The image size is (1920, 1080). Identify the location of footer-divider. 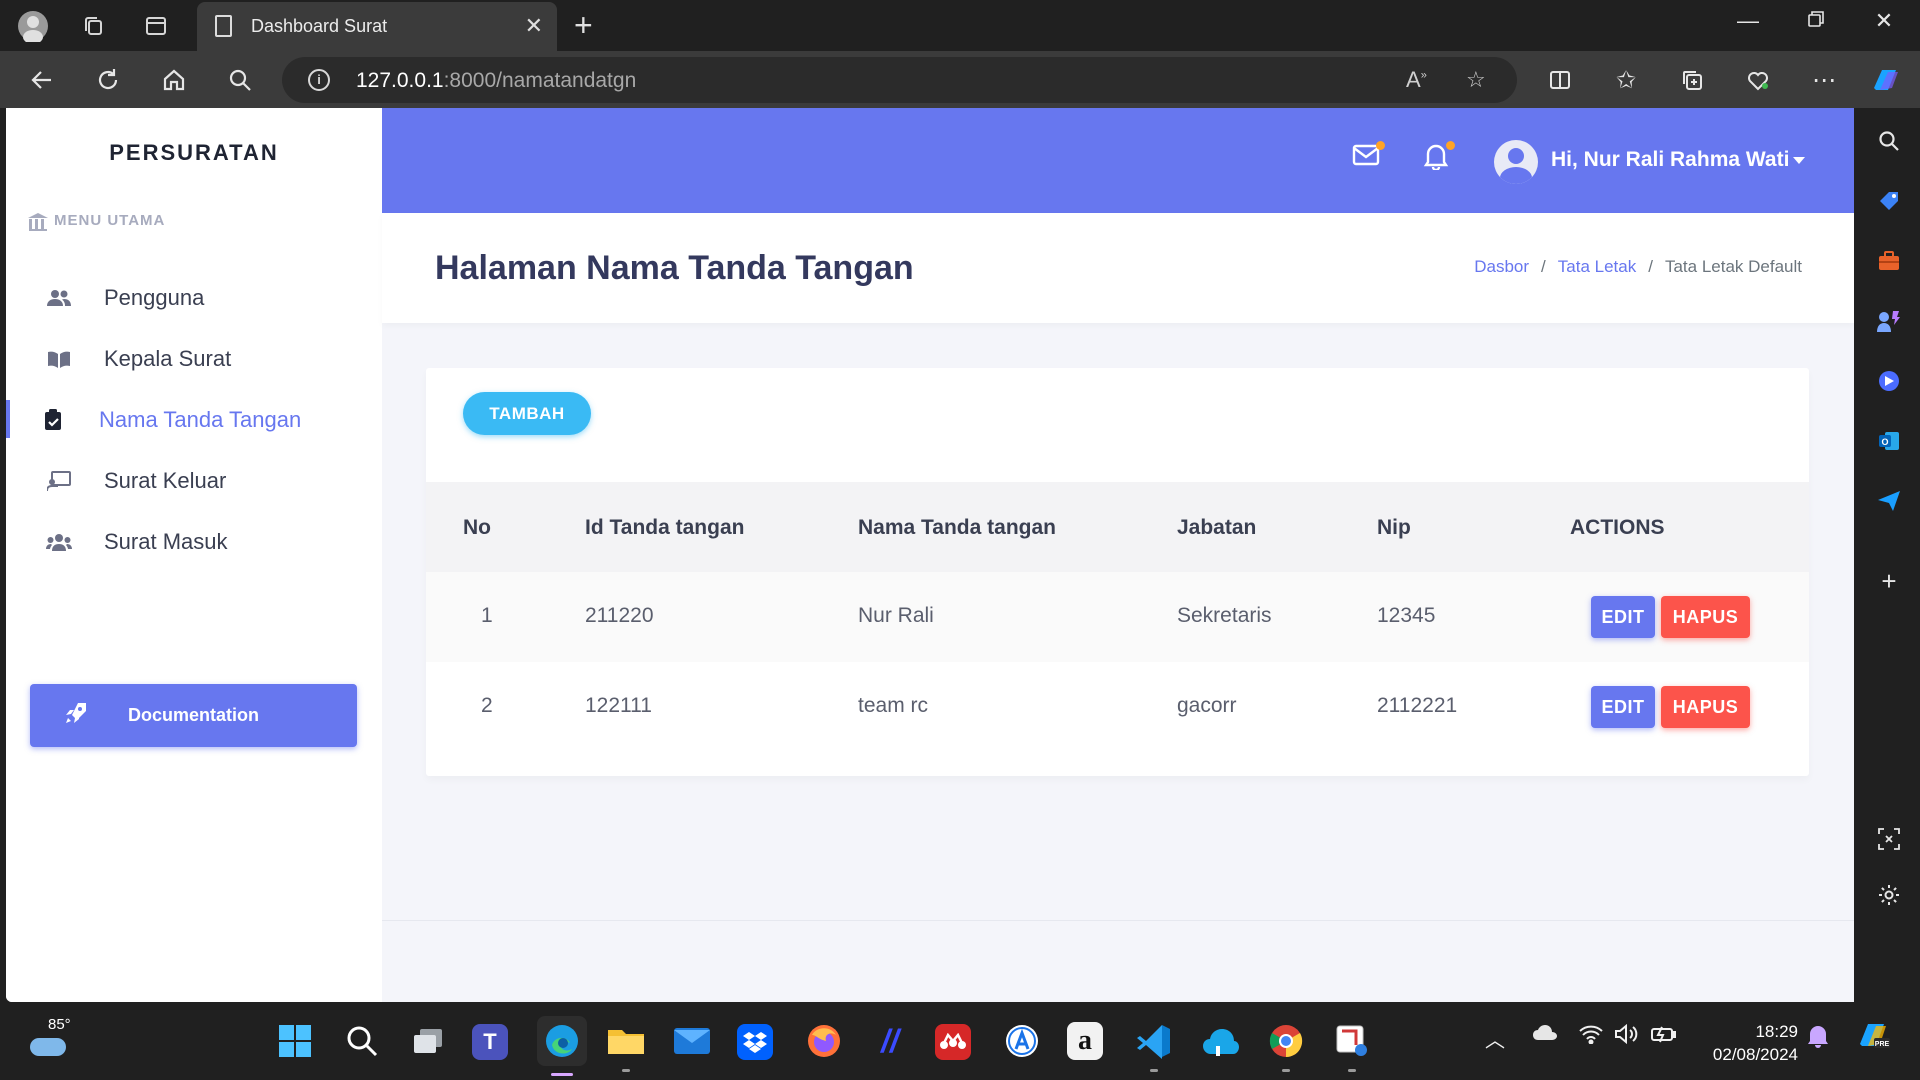
(1118, 920).